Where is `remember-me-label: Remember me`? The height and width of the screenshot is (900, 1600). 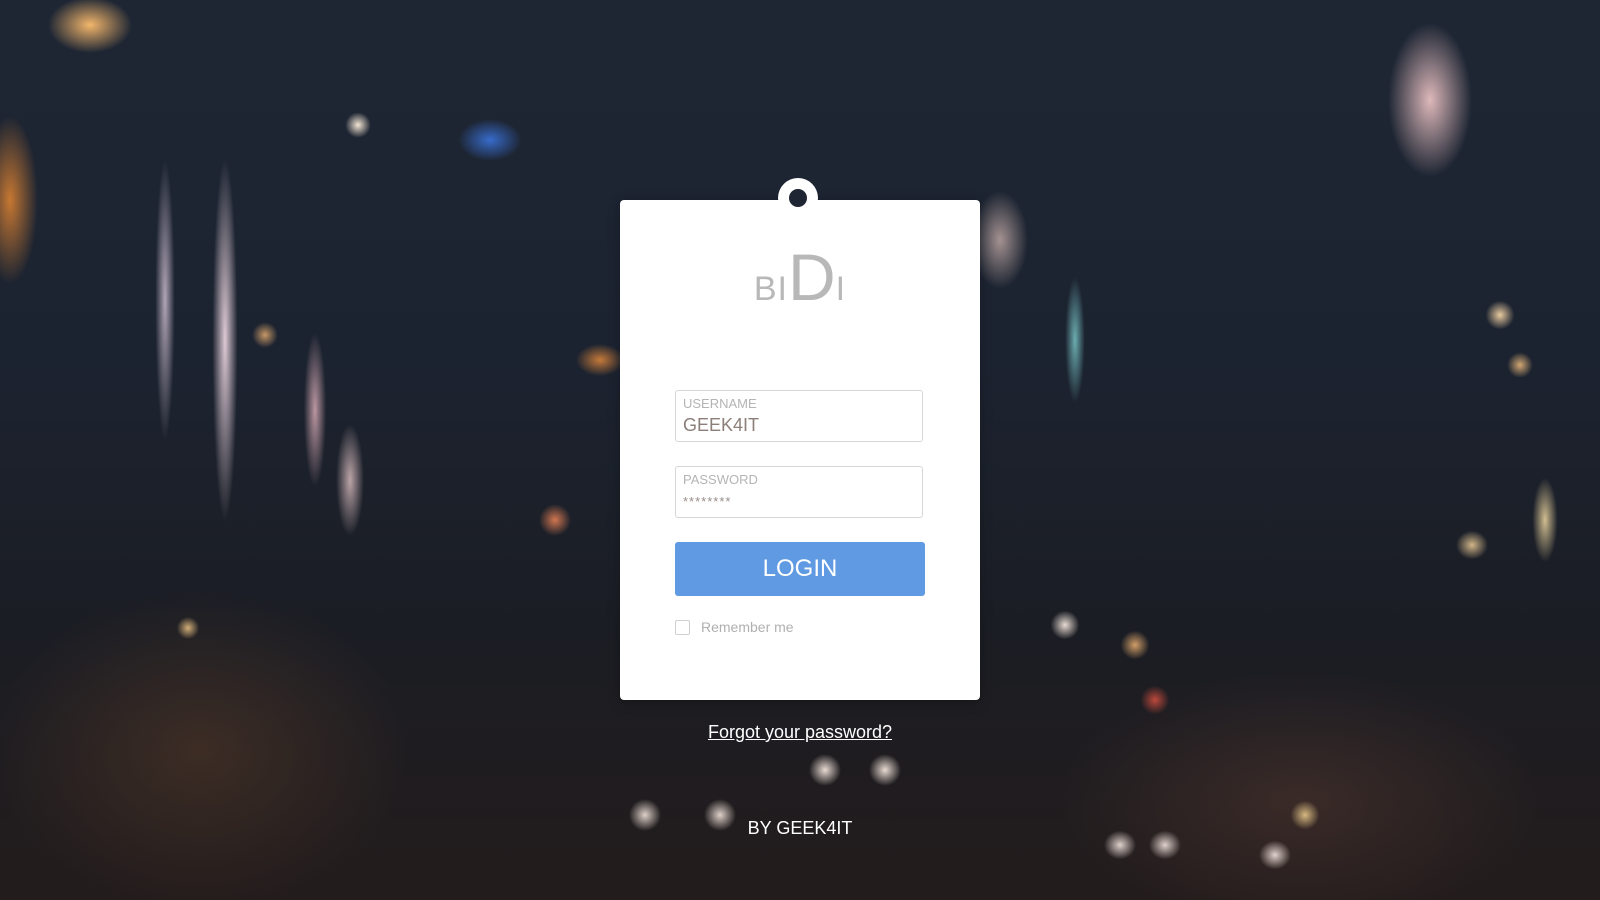
remember-me-label: Remember me is located at coordinates (747, 627).